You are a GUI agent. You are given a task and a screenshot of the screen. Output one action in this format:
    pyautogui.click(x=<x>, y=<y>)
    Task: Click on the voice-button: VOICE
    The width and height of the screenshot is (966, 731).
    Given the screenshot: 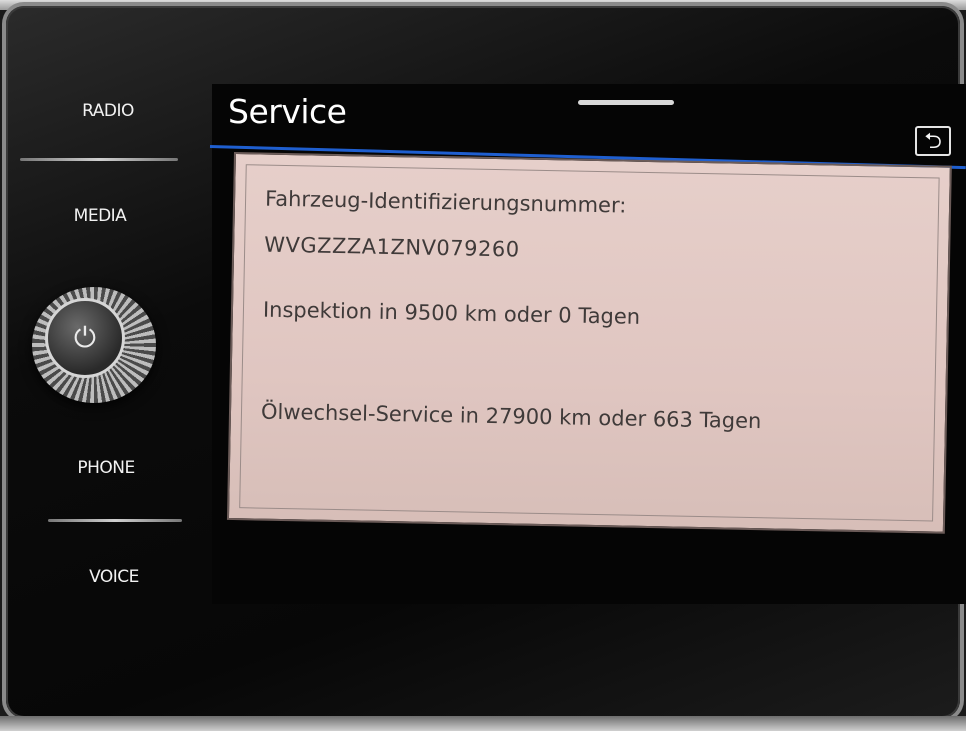 What is the action you would take?
    pyautogui.click(x=114, y=577)
    